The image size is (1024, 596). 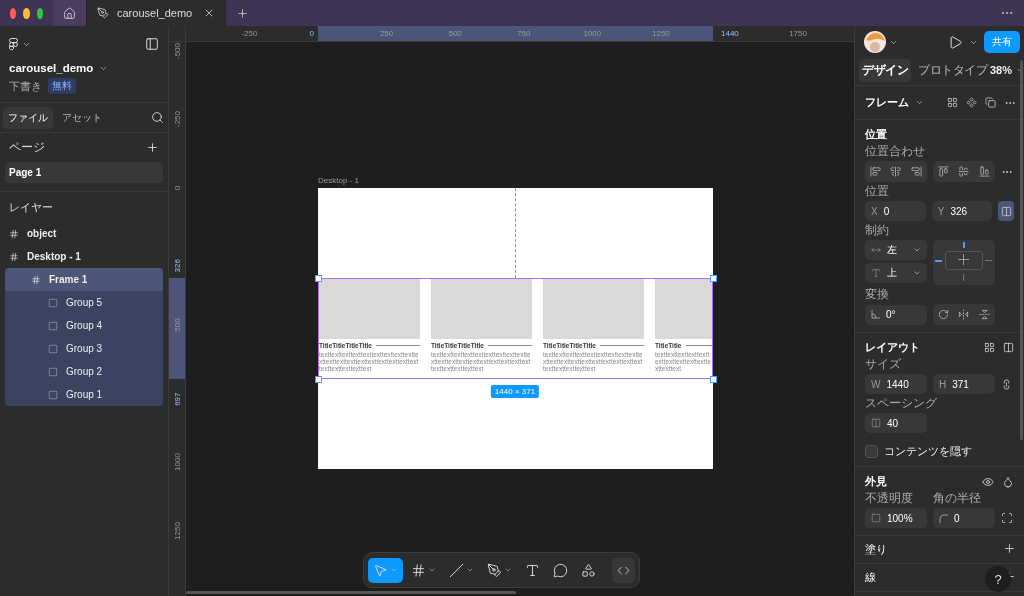 I want to click on opacity-icon, so click(x=876, y=518).